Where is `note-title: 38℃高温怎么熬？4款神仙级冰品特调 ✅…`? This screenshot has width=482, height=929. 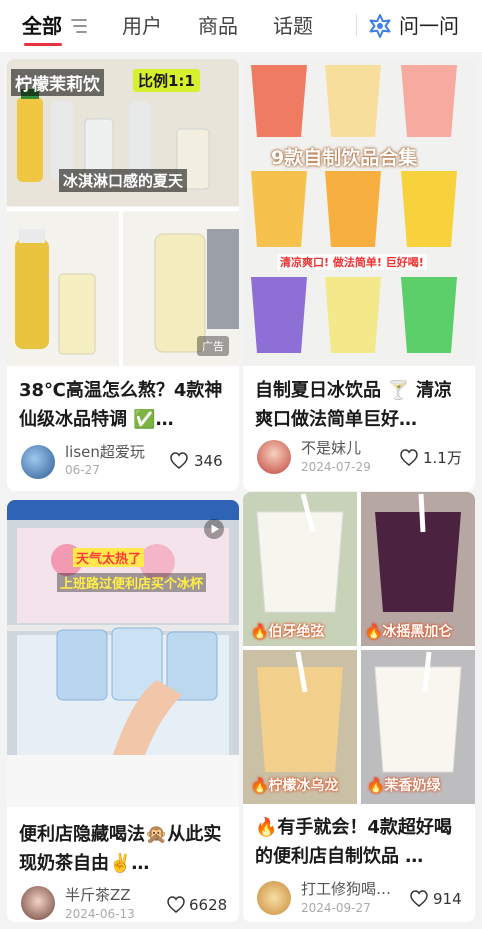 note-title: 38℃高温怎么熬？4款神仙级冰品特调 ✅… is located at coordinates (125, 405).